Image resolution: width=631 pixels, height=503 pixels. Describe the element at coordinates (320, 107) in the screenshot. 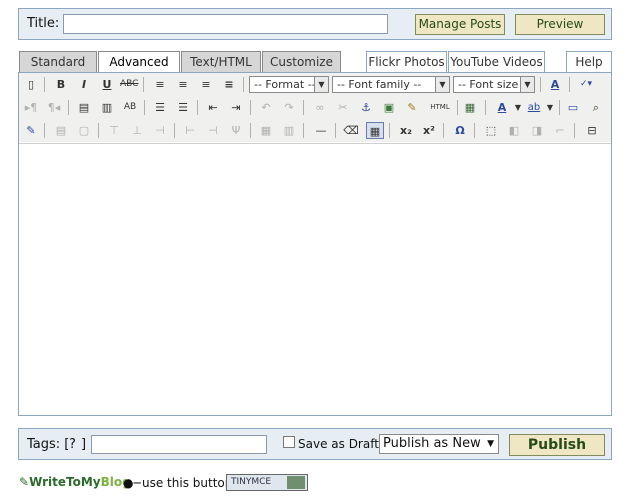

I see `link-icon: ∞` at that location.